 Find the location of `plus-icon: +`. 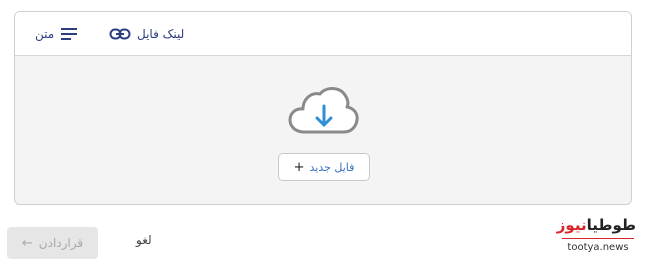

plus-icon: + is located at coordinates (299, 167).